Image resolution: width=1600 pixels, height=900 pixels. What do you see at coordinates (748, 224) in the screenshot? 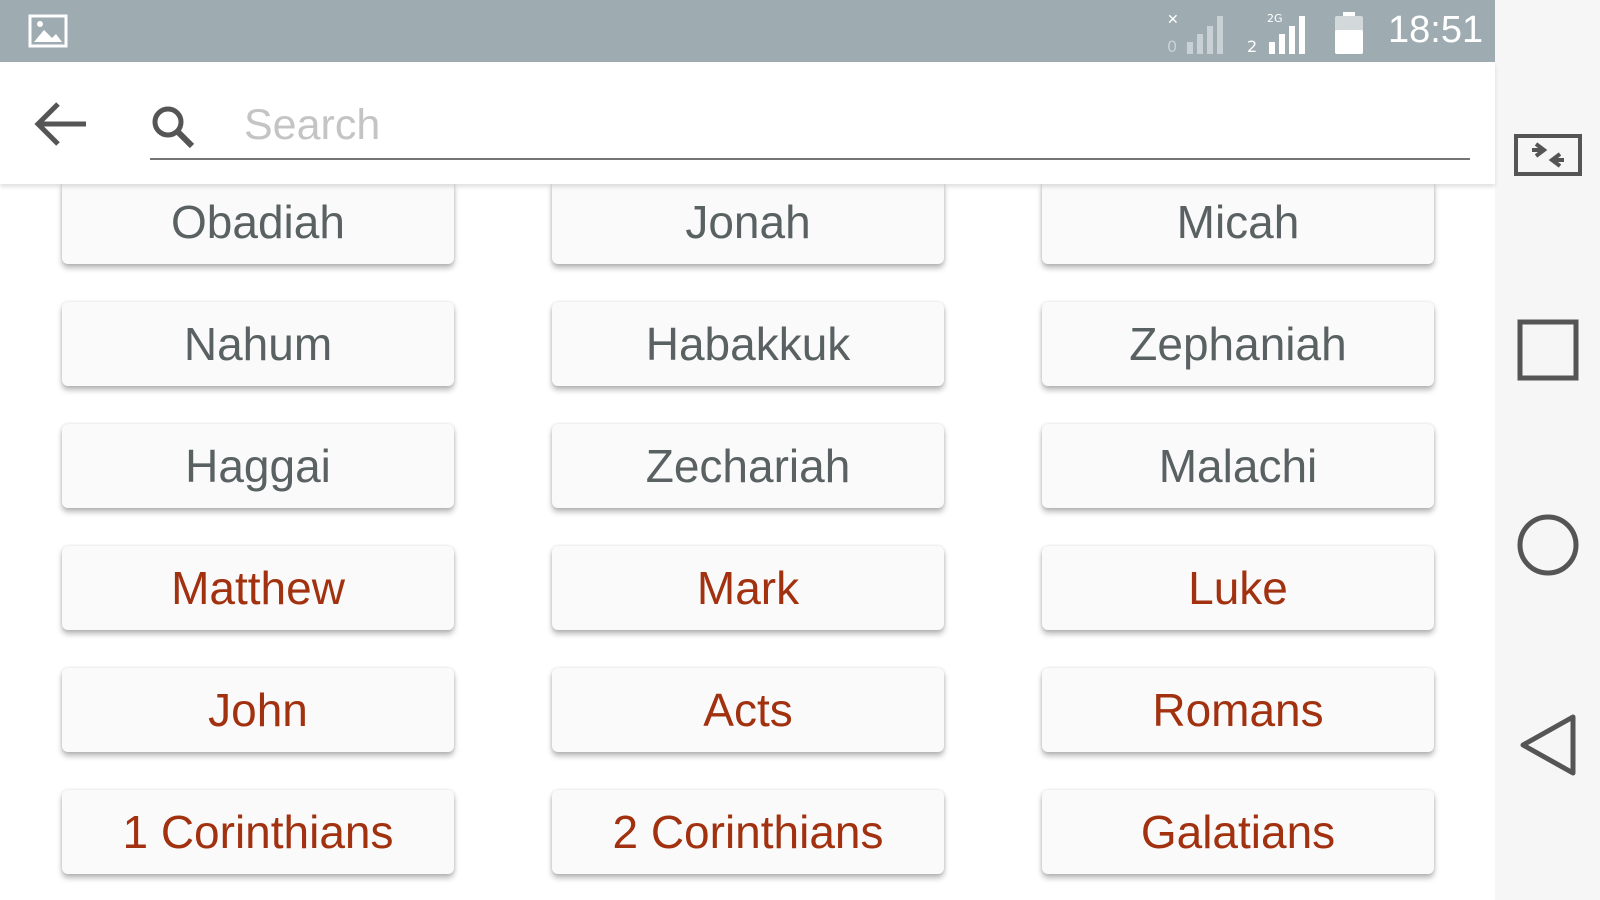
I see `book-button: Jonah` at bounding box center [748, 224].